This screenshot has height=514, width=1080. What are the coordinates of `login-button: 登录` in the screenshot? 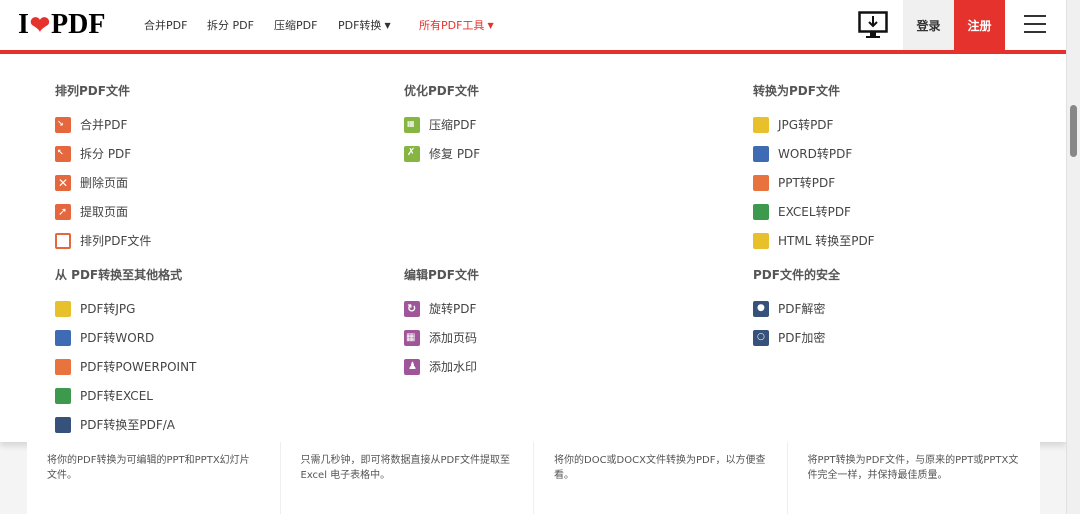 It's located at (928, 25).